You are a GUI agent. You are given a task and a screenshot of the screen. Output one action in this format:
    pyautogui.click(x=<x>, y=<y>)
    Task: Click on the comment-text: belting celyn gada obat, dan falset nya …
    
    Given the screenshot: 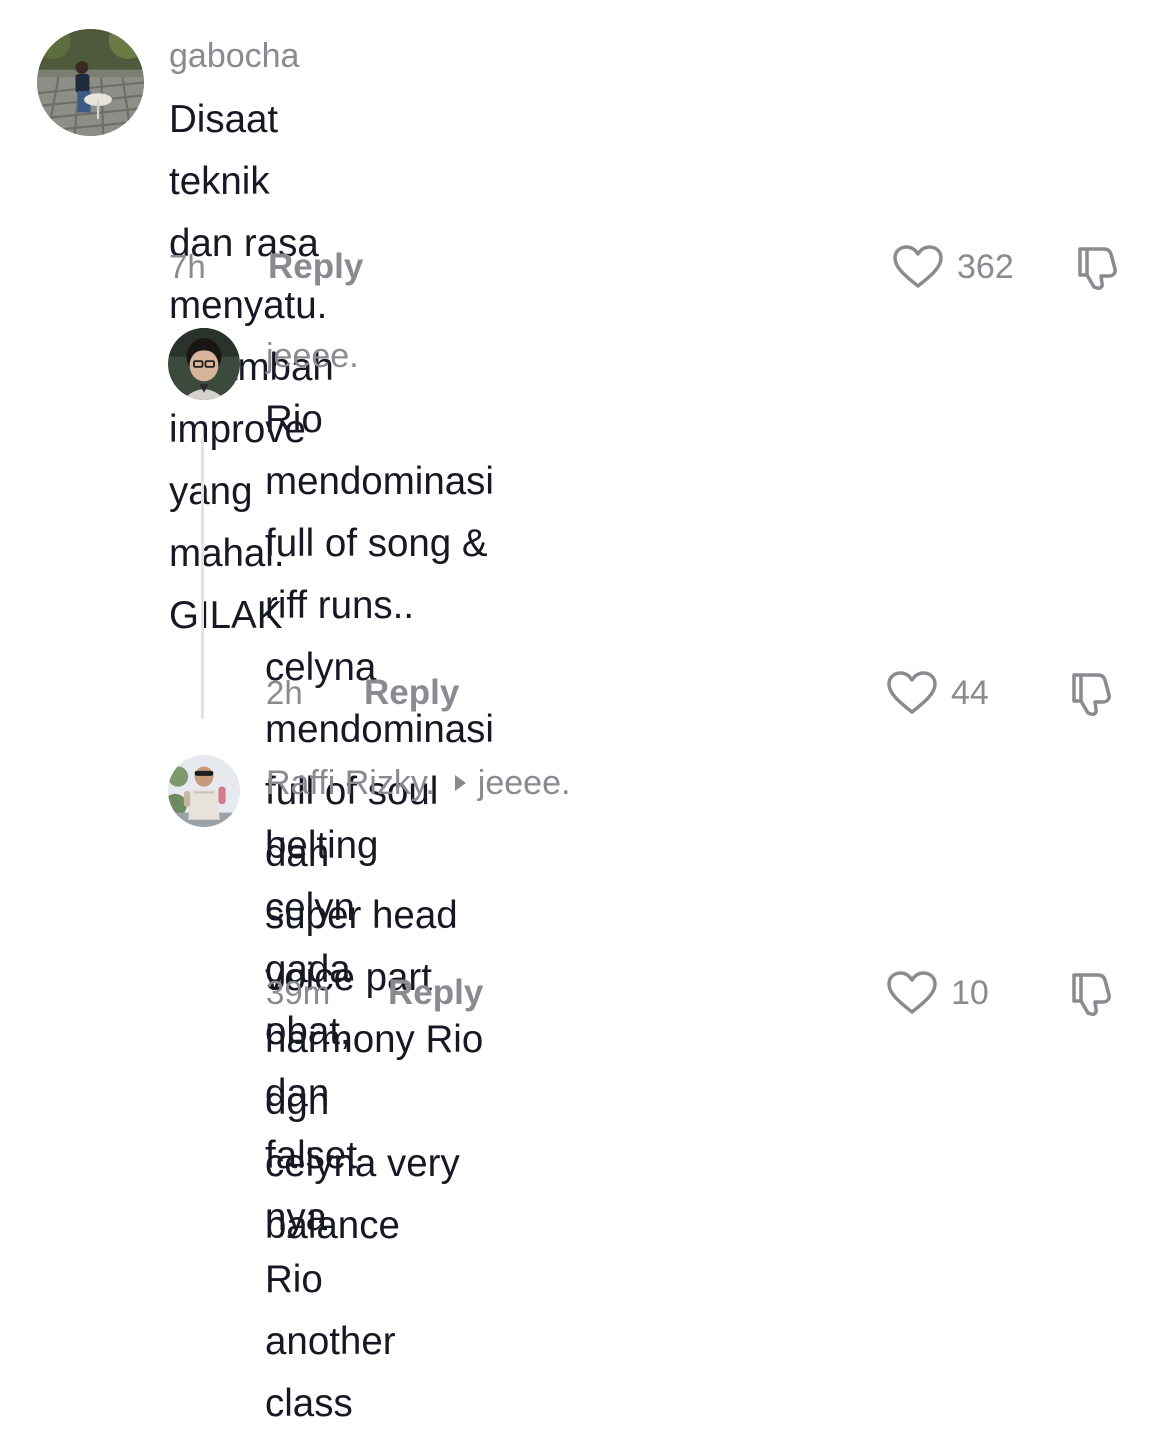 What is the action you would take?
    pyautogui.click(x=330, y=1124)
    